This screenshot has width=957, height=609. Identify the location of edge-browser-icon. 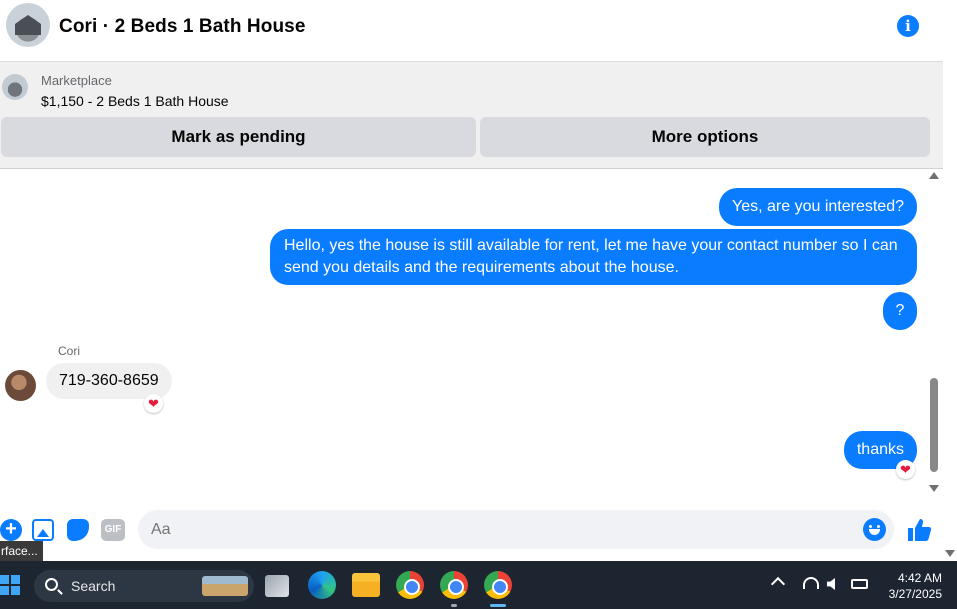
(322, 585).